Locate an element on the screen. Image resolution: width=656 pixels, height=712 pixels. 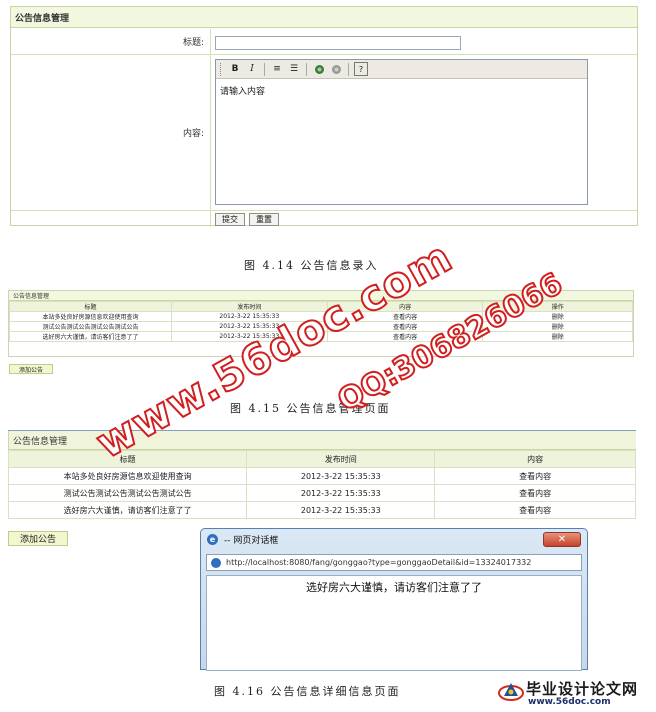
notice-detail-text: 选好房六大谨慎，请访客们注意了了 is located at coordinates (394, 587).